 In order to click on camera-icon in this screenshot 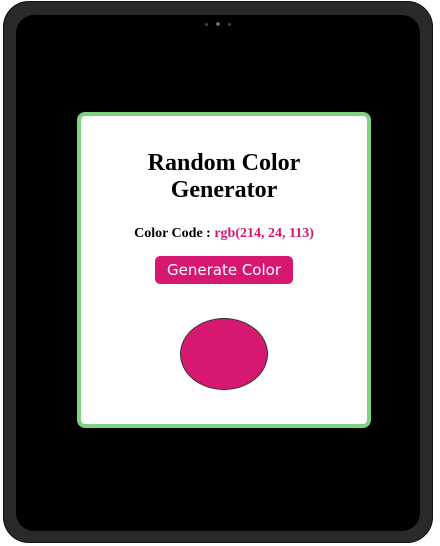, I will do `click(218, 24)`.